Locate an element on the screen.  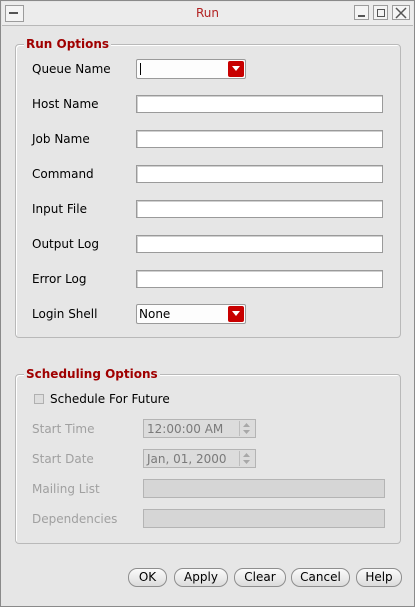
job-name-field is located at coordinates (259, 139).